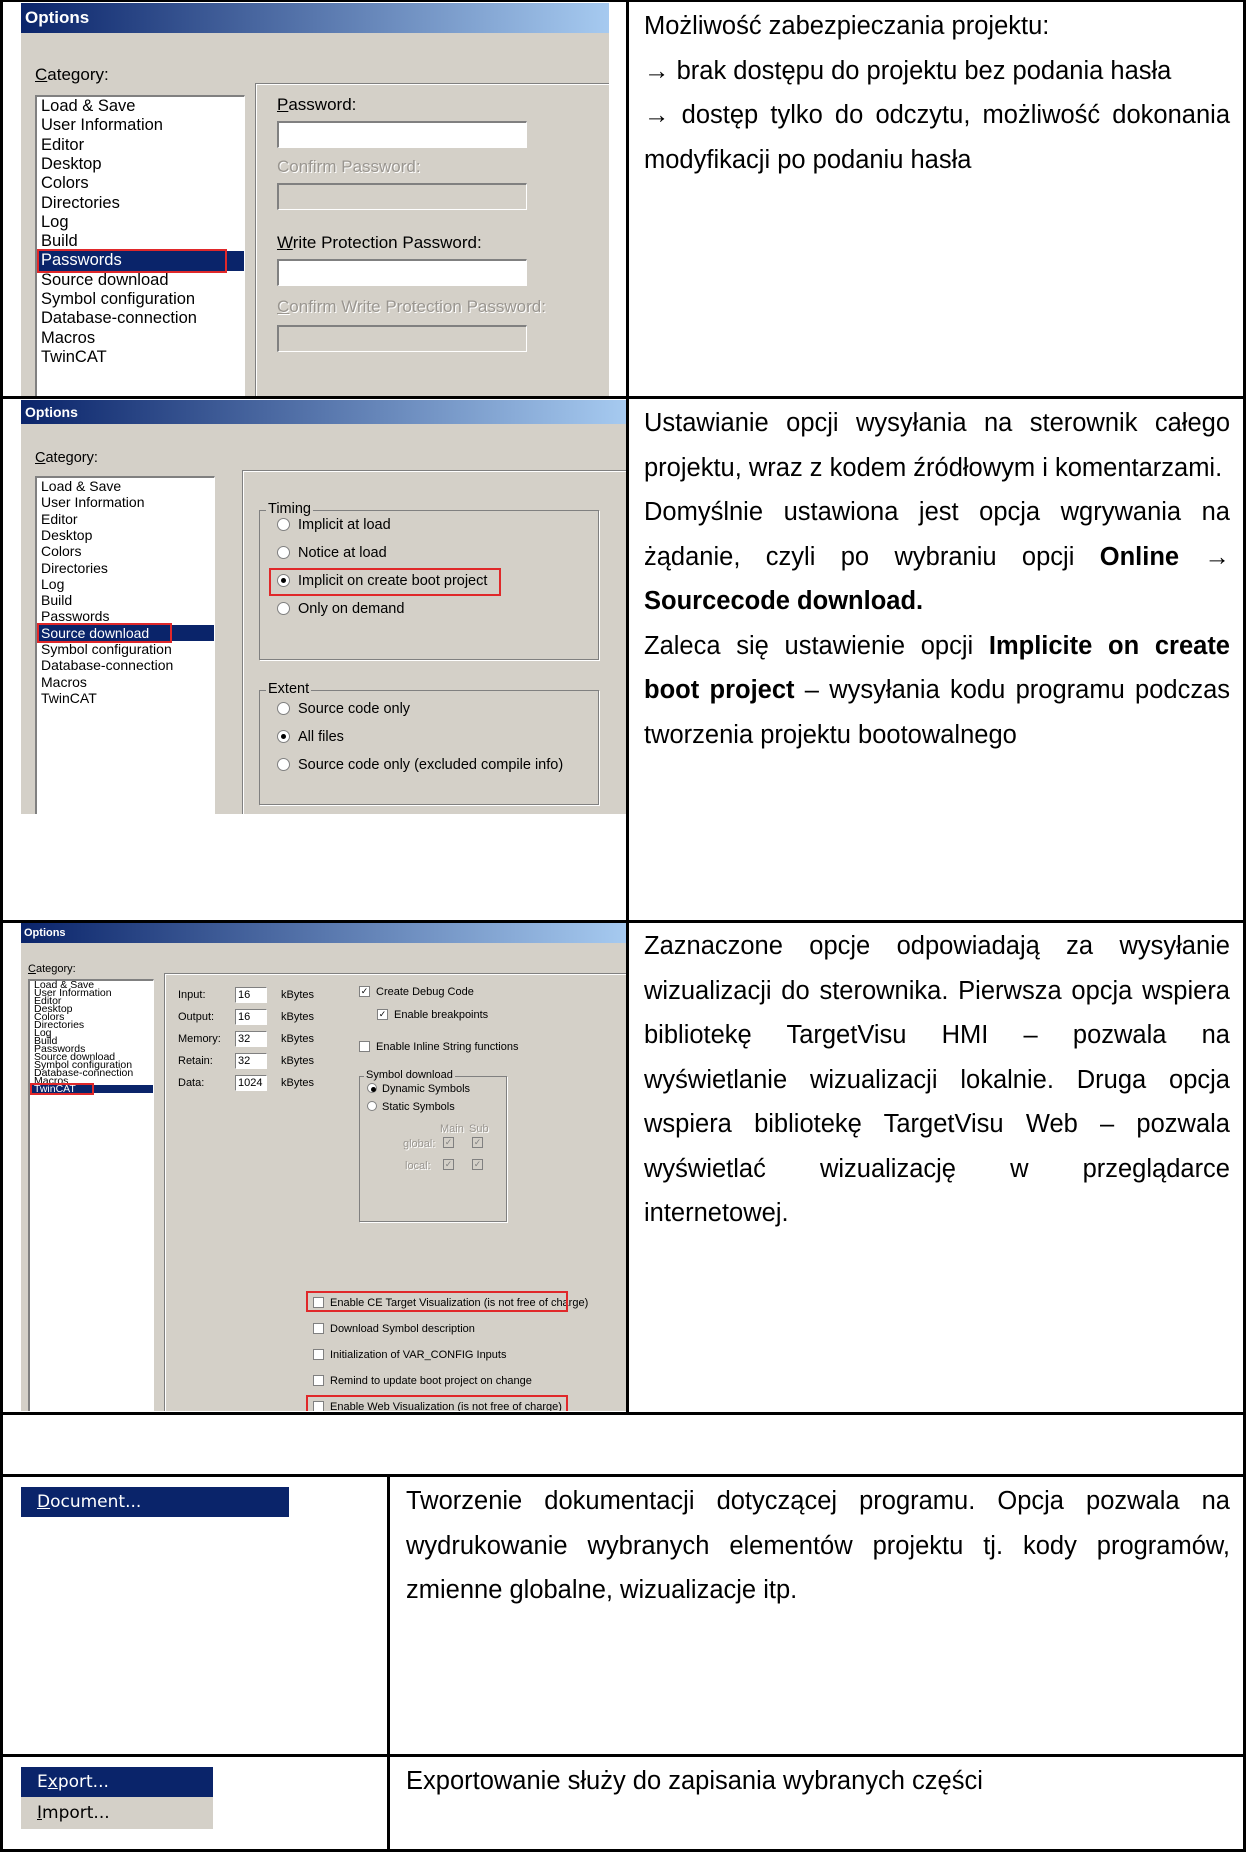 The height and width of the screenshot is (1852, 1246). What do you see at coordinates (419, 1144) in the screenshot?
I see `global-row-label: global:` at bounding box center [419, 1144].